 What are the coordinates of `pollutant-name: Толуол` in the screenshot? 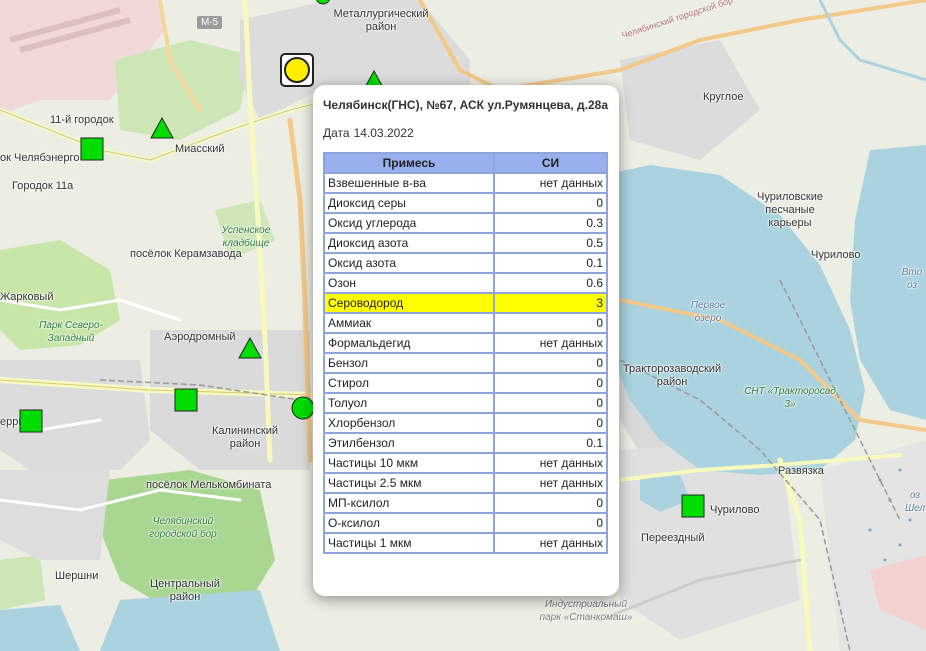 It's located at (409, 403).